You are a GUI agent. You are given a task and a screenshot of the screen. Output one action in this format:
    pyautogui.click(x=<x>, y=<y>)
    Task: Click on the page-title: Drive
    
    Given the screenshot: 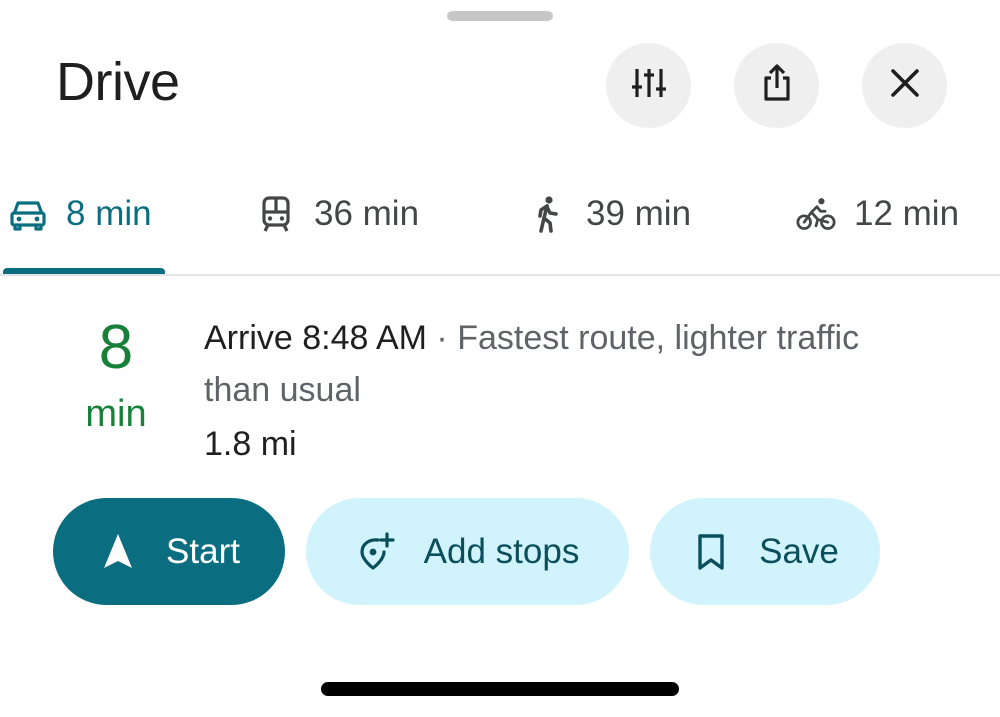 What is the action you would take?
    pyautogui.click(x=118, y=82)
    